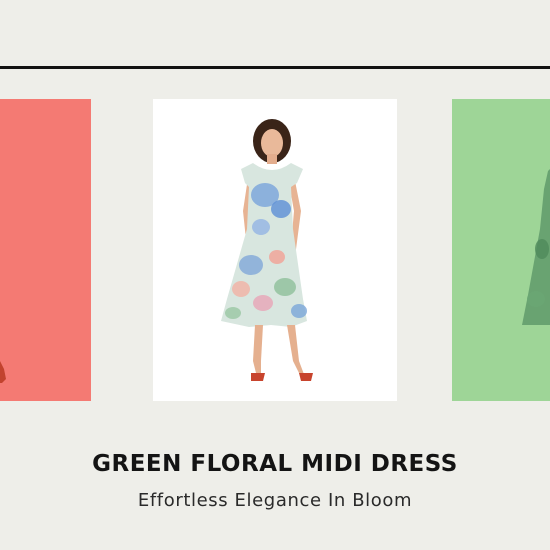 The width and height of the screenshot is (550, 550). I want to click on carousel-slide-next, so click(501, 250).